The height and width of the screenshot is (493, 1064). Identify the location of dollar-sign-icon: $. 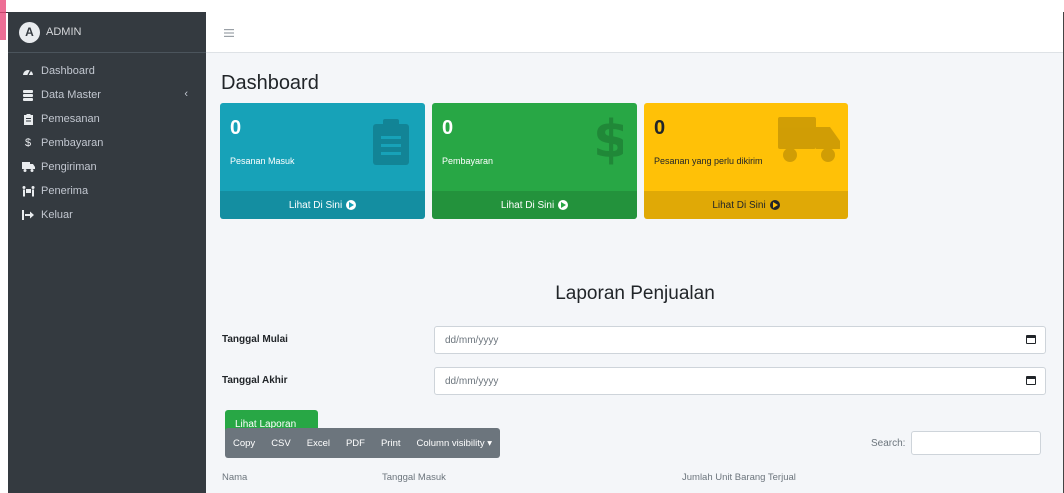
(611, 139).